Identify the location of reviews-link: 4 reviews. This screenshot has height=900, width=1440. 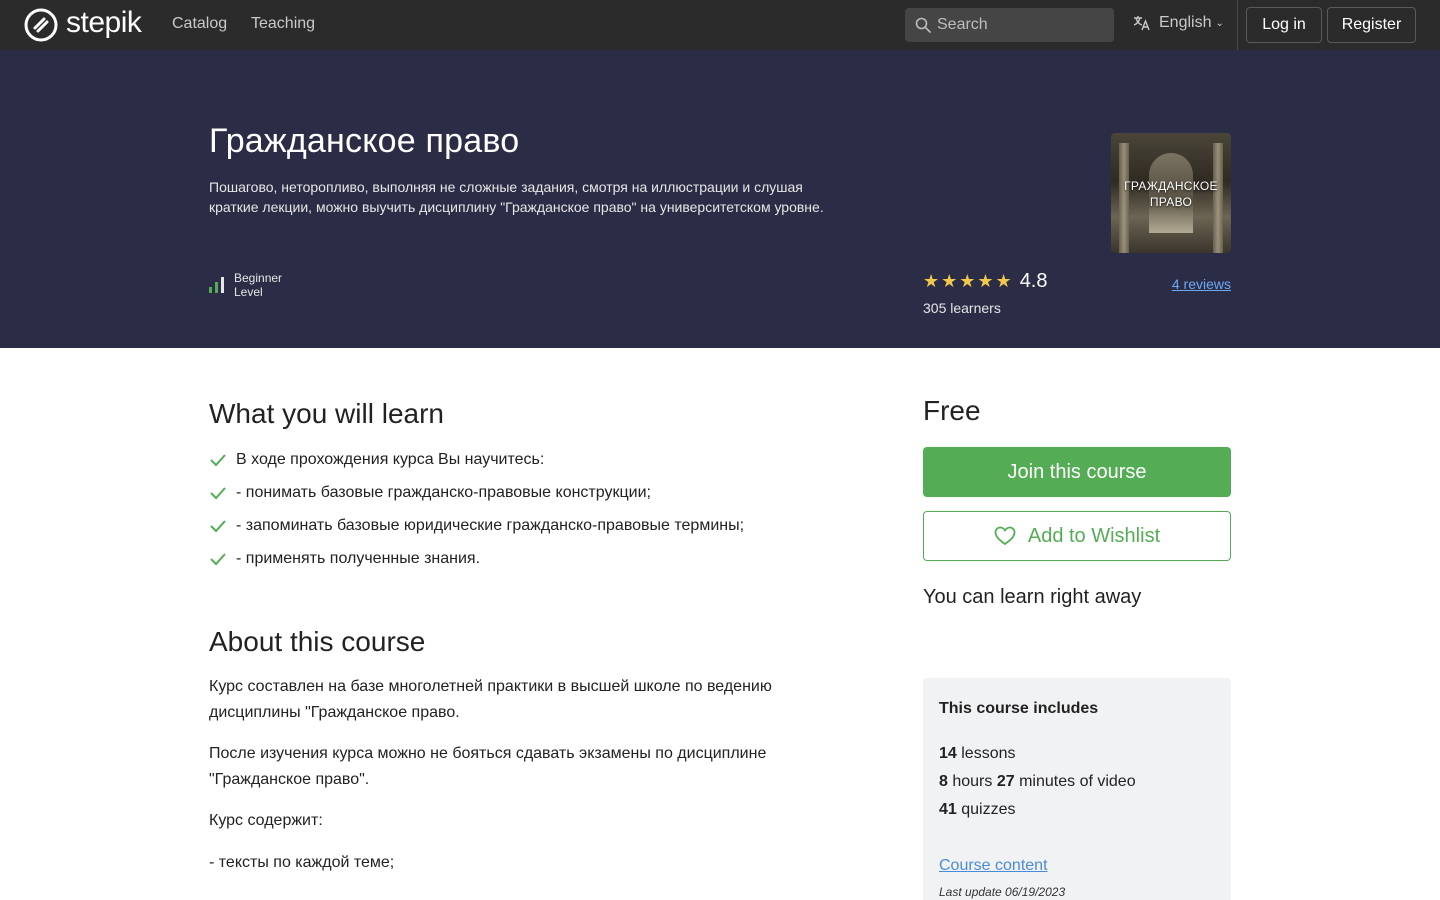
(1201, 284).